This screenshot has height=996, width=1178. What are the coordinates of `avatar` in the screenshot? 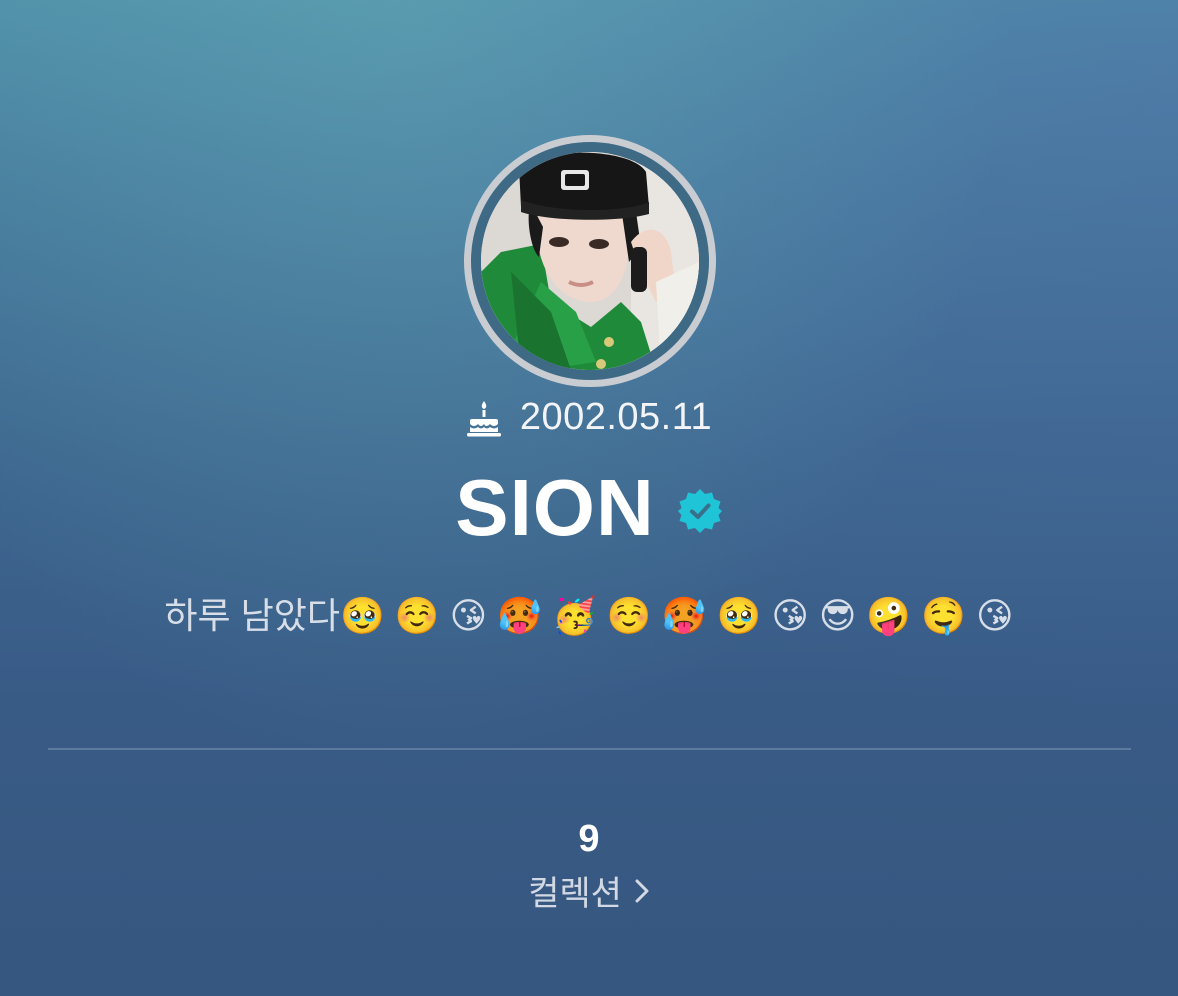 It's located at (590, 261).